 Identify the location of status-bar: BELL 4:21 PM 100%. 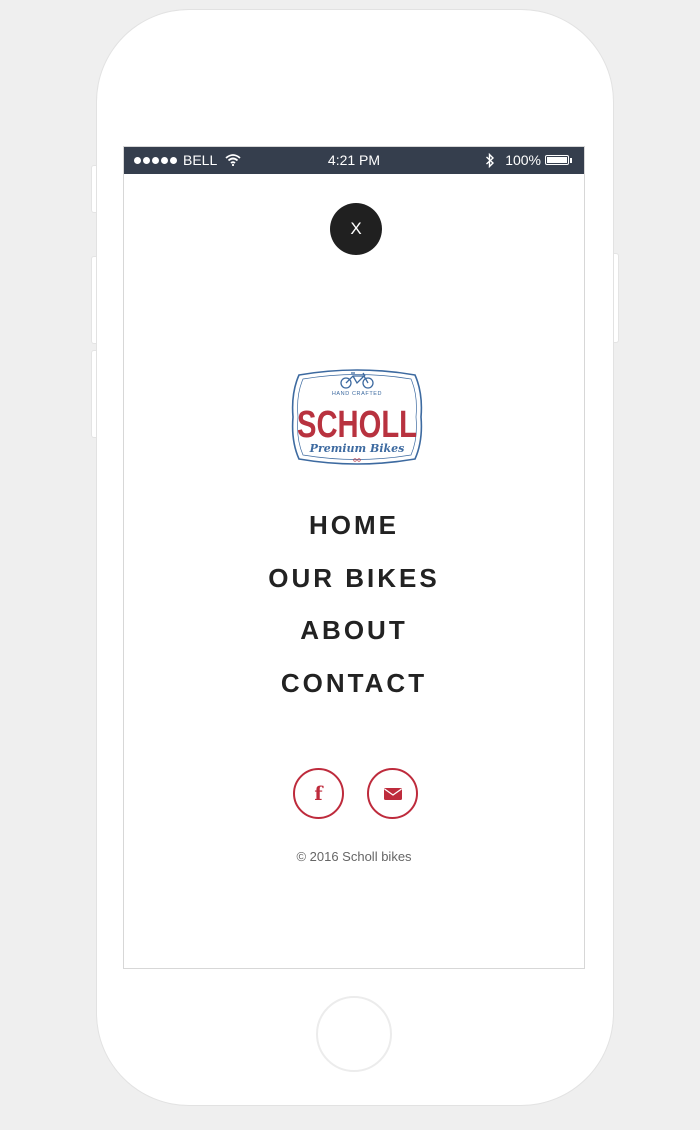
(354, 160).